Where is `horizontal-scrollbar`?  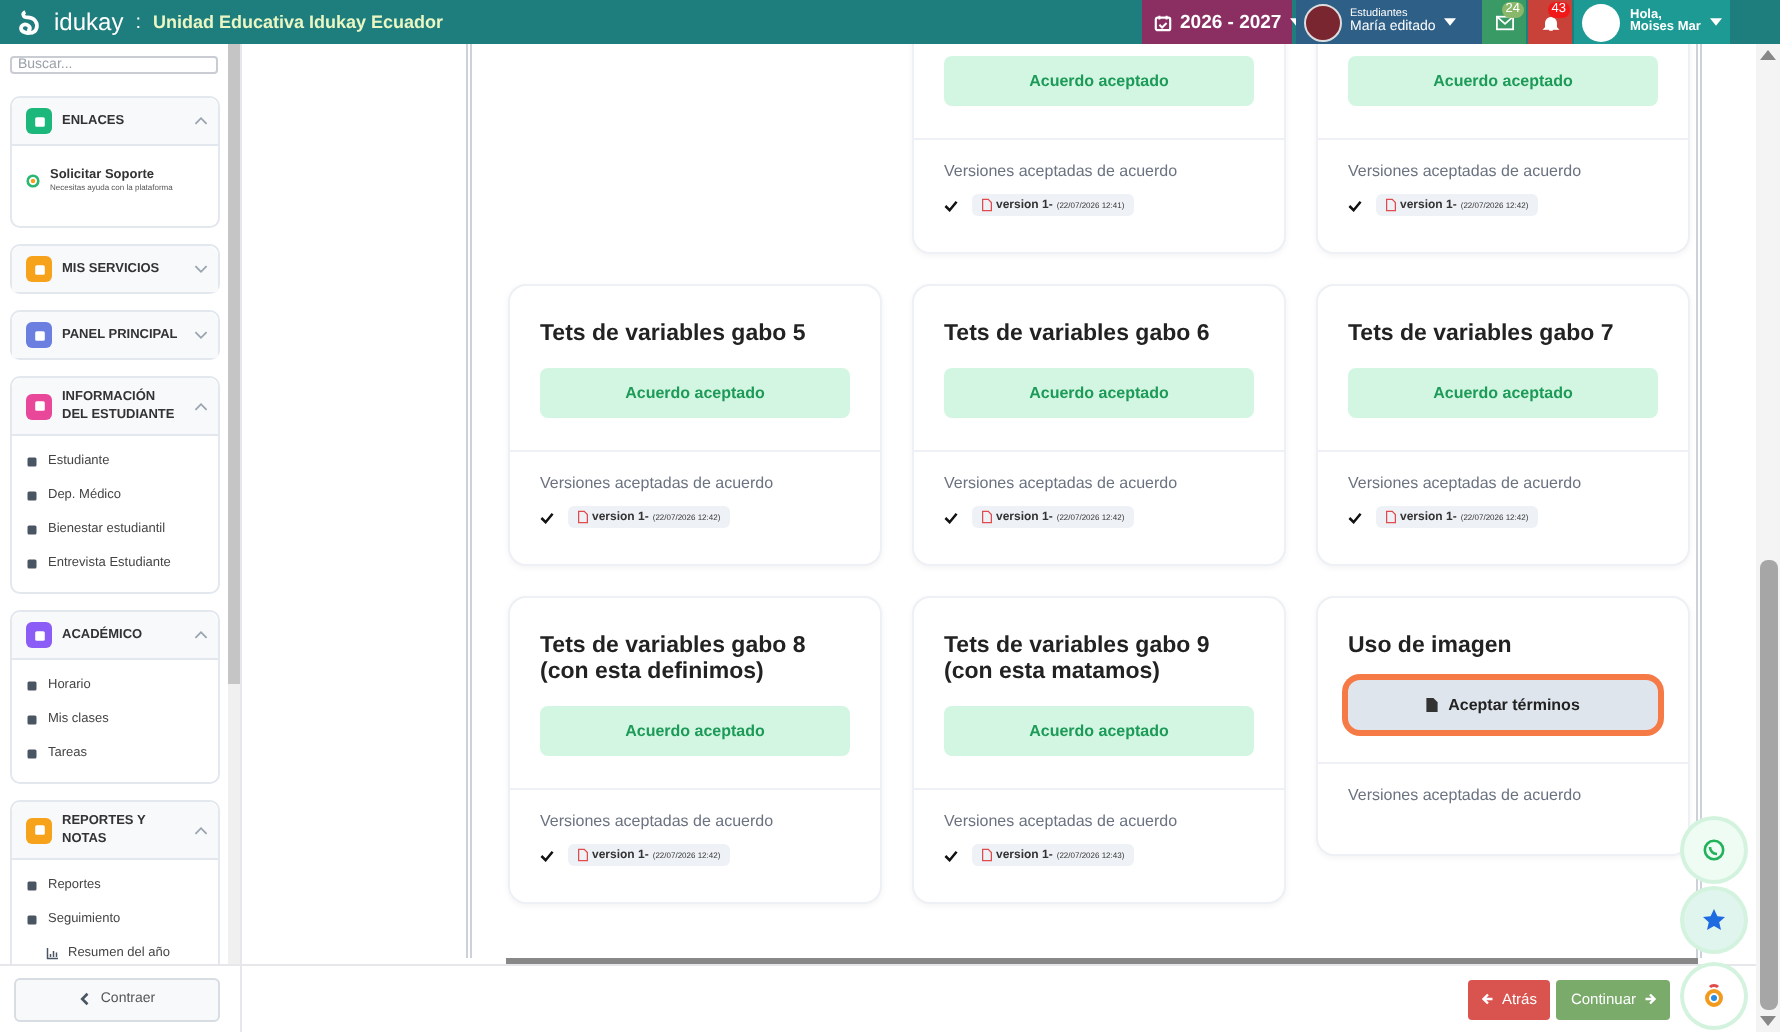
horizontal-scrollbar is located at coordinates (1102, 961).